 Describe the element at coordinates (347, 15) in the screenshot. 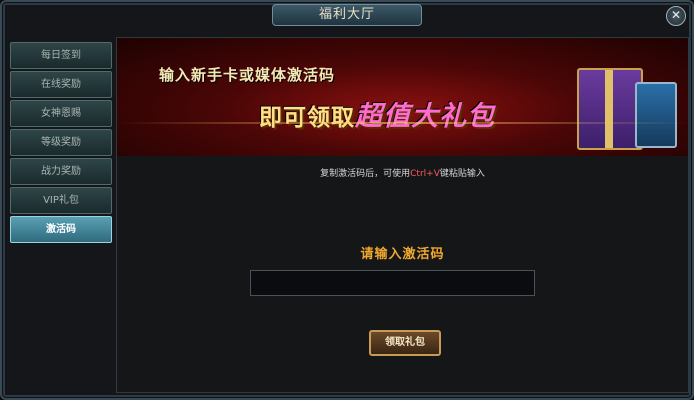

I see `window-title: 福利大厅` at that location.